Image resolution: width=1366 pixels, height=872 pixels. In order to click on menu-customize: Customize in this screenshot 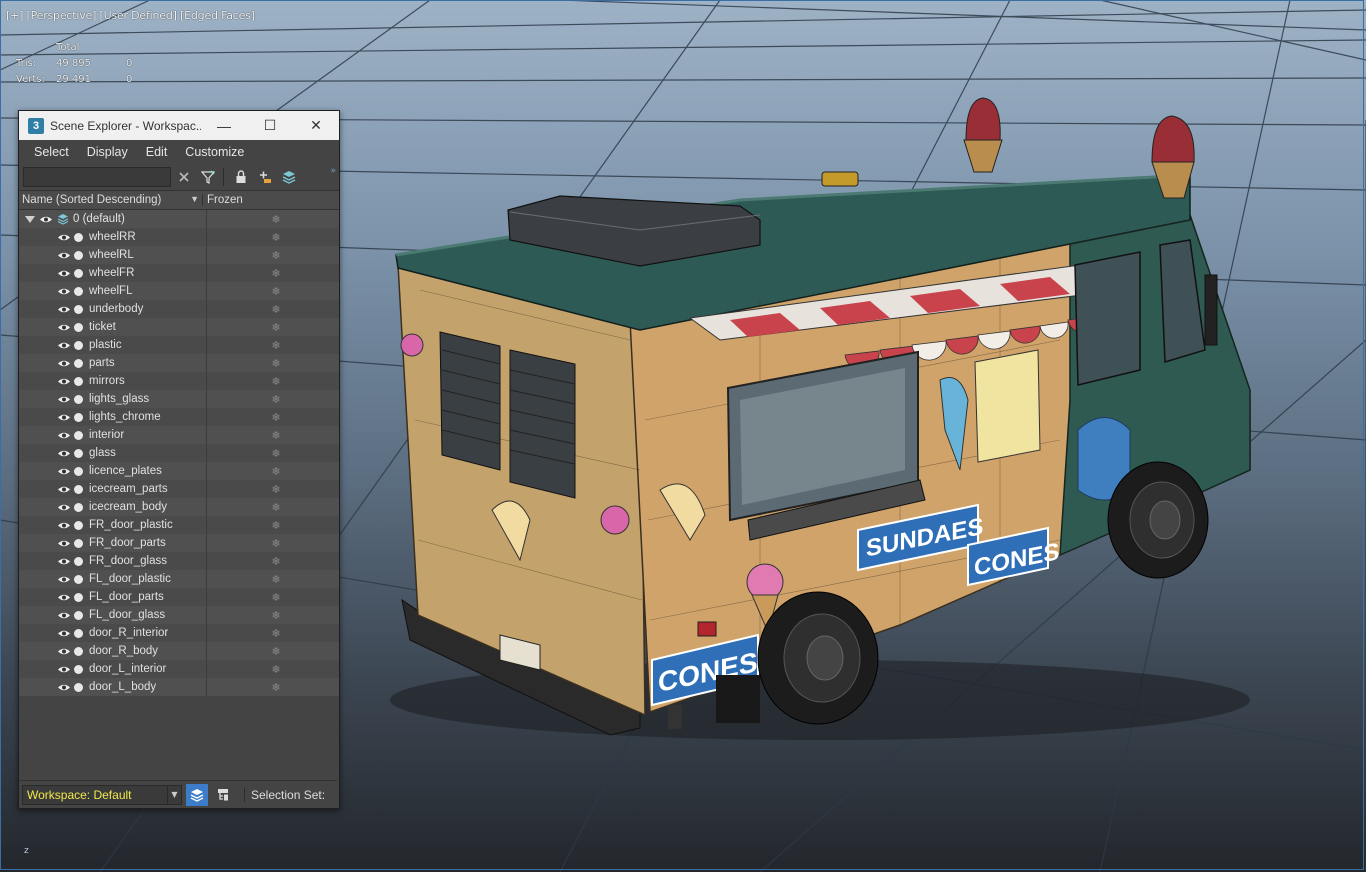, I will do `click(214, 152)`.